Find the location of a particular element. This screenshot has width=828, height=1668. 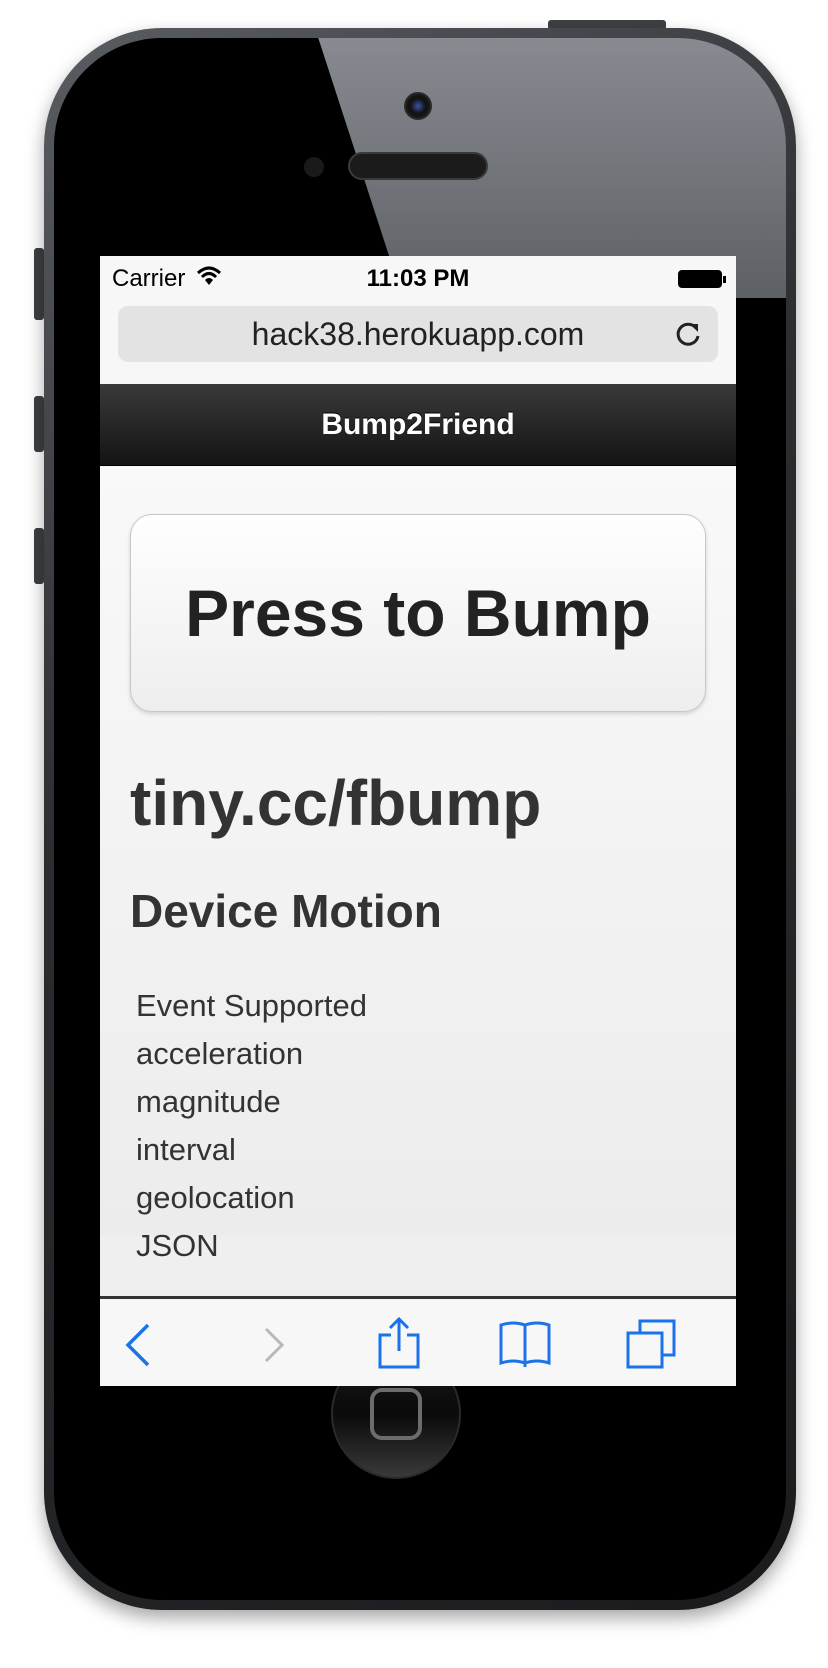

volume-up-button is located at coordinates (39, 424).